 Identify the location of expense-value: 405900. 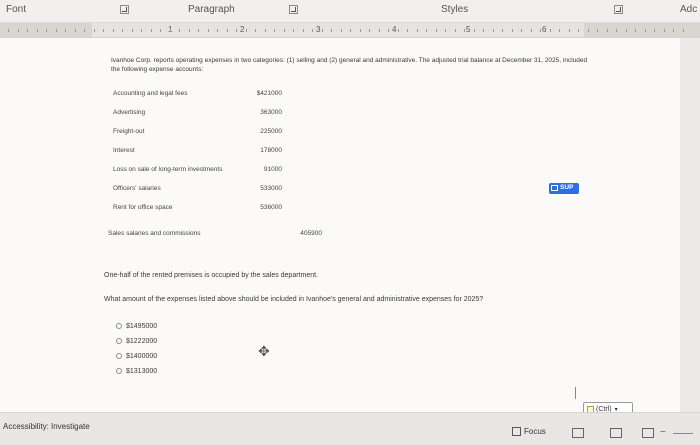
(311, 233).